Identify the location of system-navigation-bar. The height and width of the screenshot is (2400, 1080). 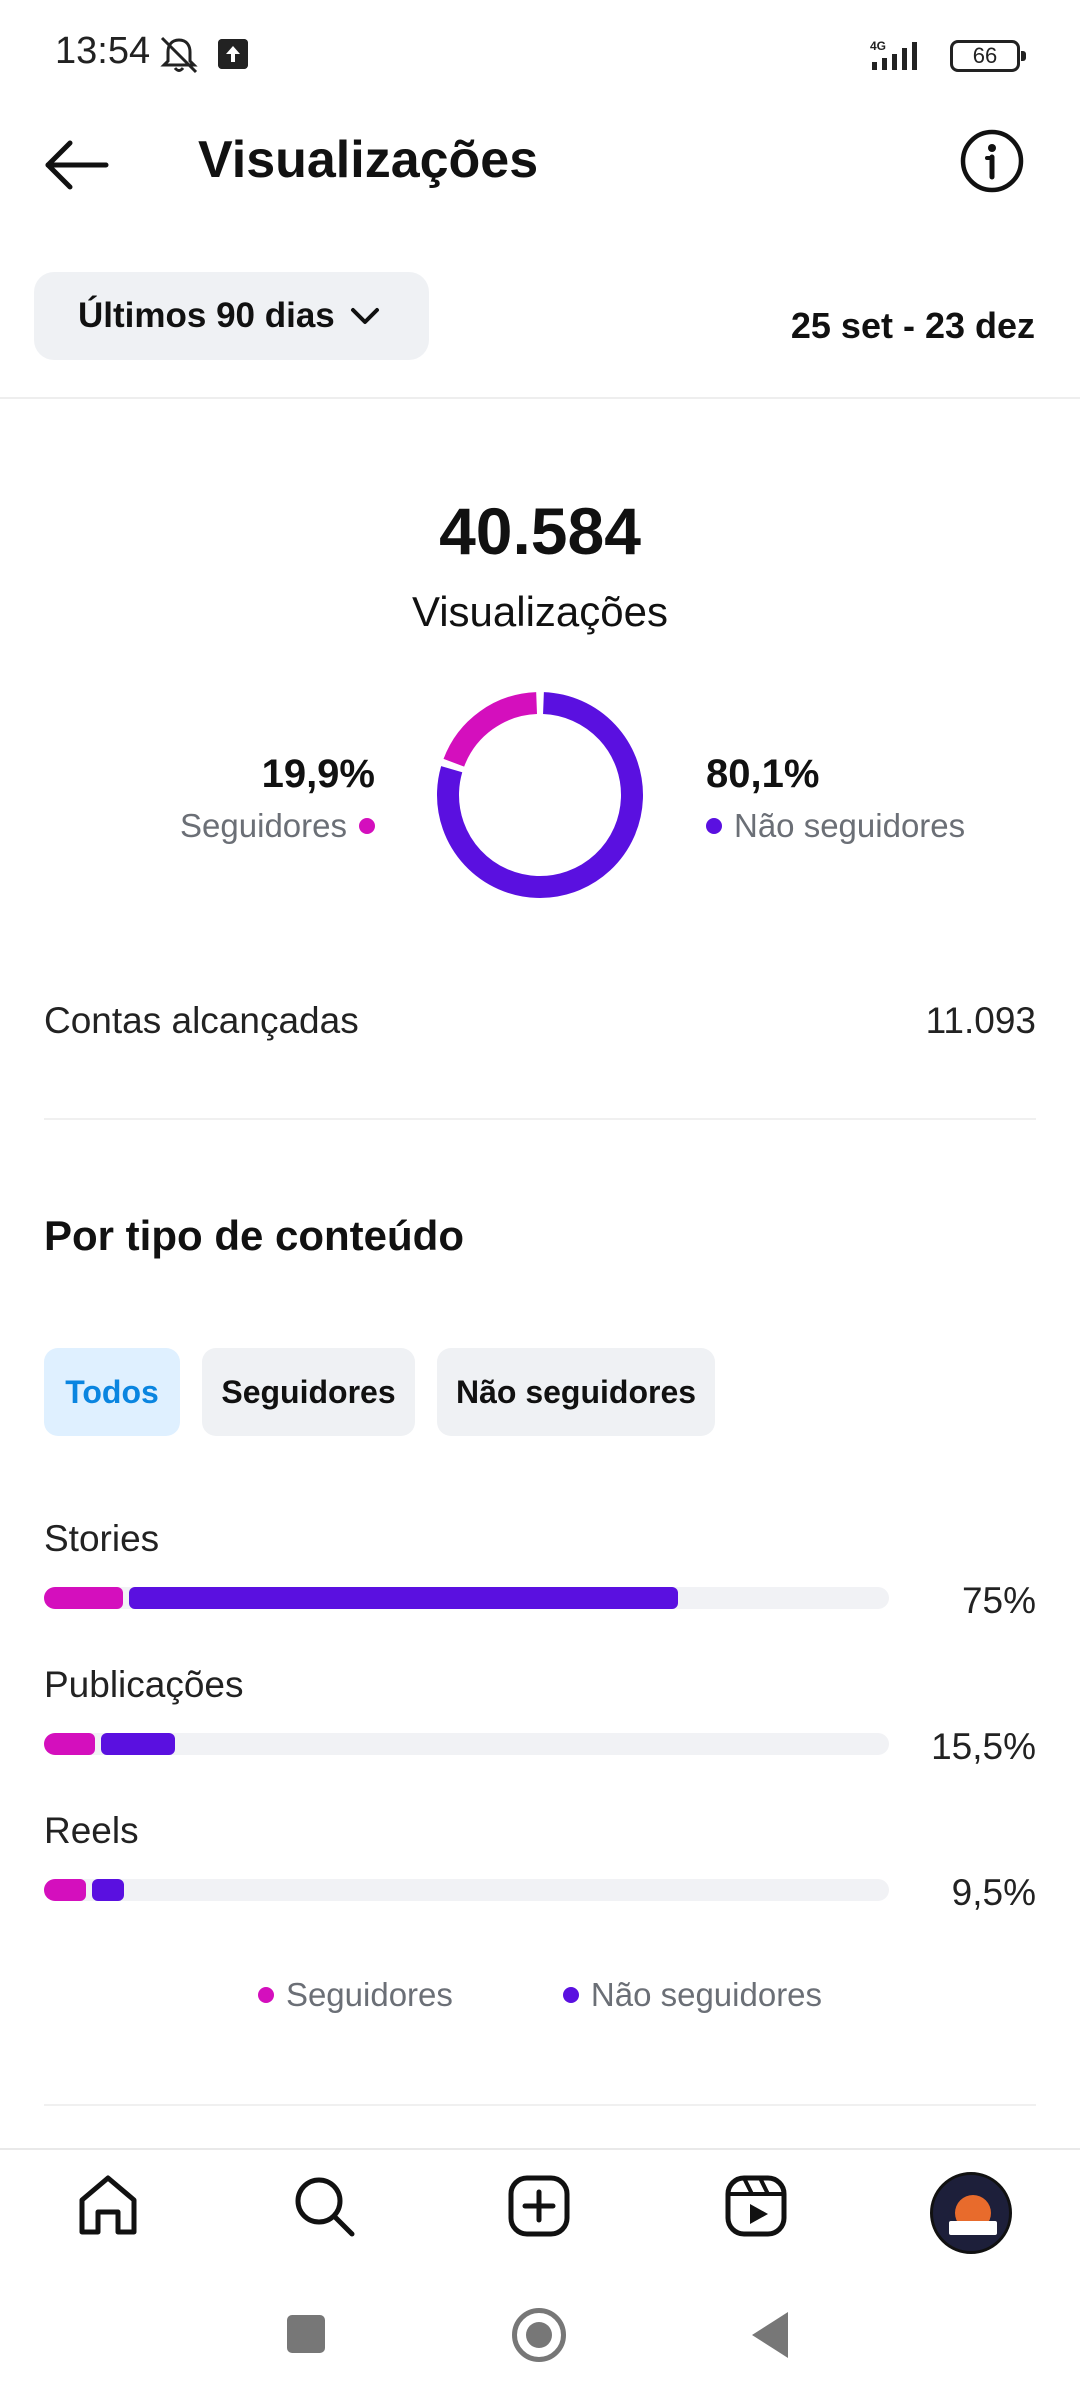
(540, 2340).